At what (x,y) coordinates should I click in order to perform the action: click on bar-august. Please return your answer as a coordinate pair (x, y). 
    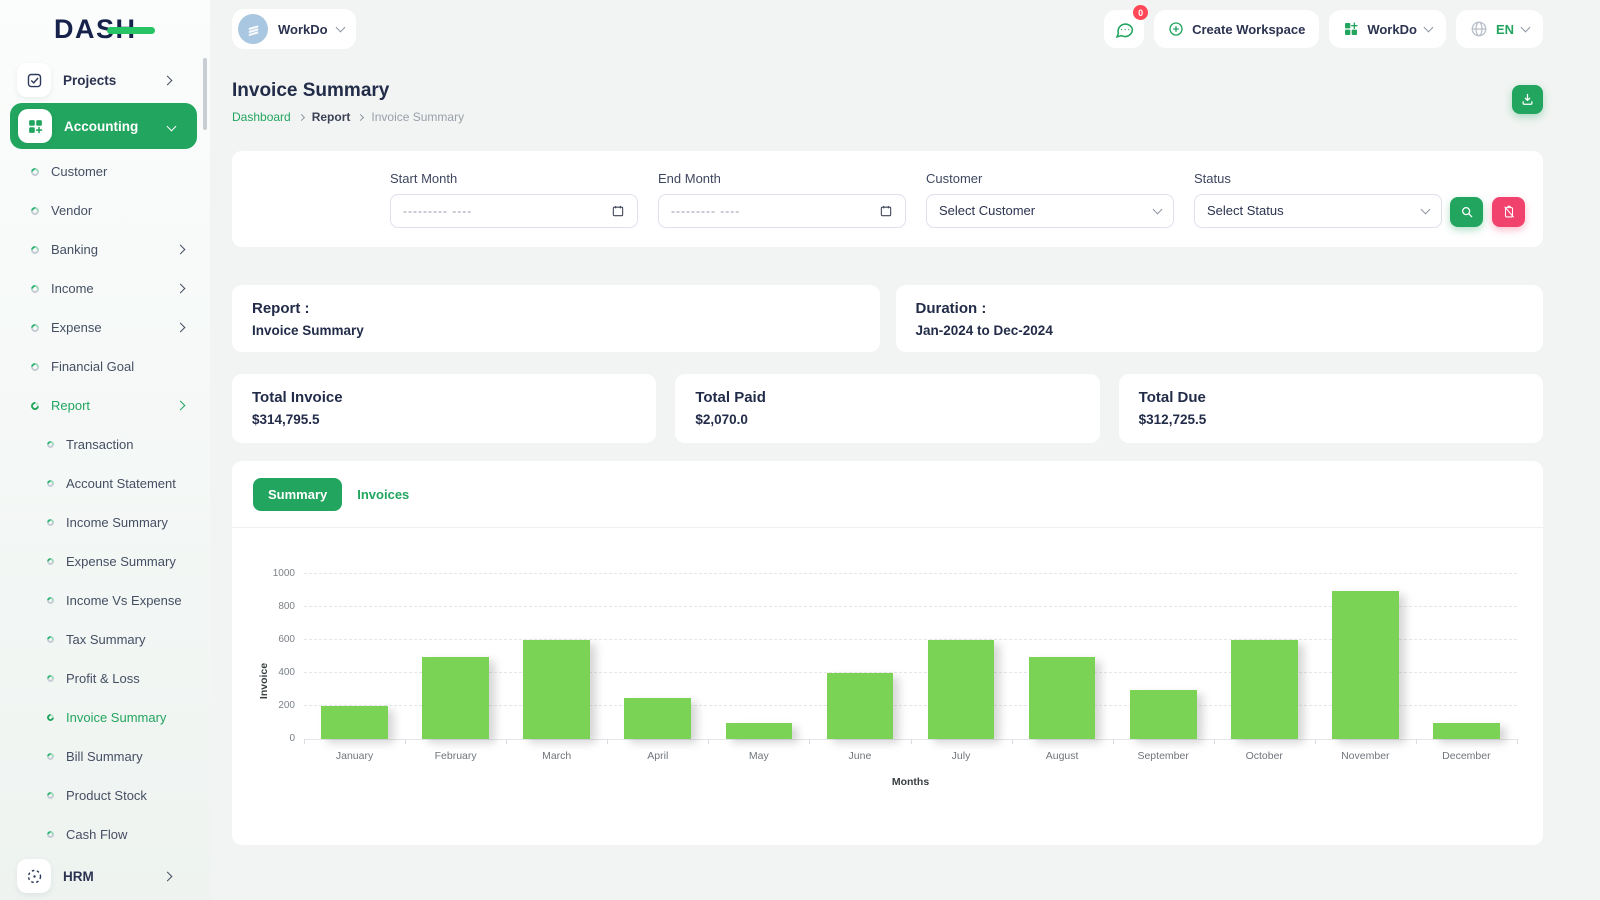
    Looking at the image, I should click on (1062, 697).